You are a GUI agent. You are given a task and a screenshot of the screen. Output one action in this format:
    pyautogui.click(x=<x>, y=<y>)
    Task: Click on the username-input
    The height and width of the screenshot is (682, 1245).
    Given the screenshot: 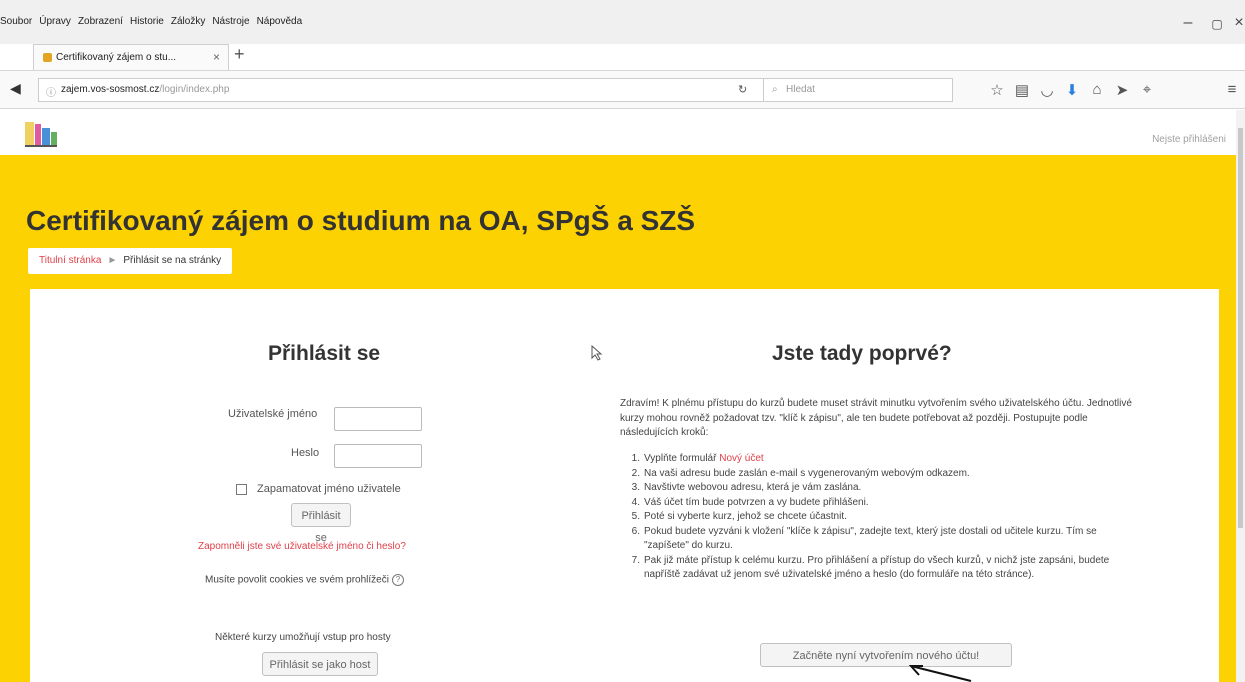 What is the action you would take?
    pyautogui.click(x=378, y=419)
    